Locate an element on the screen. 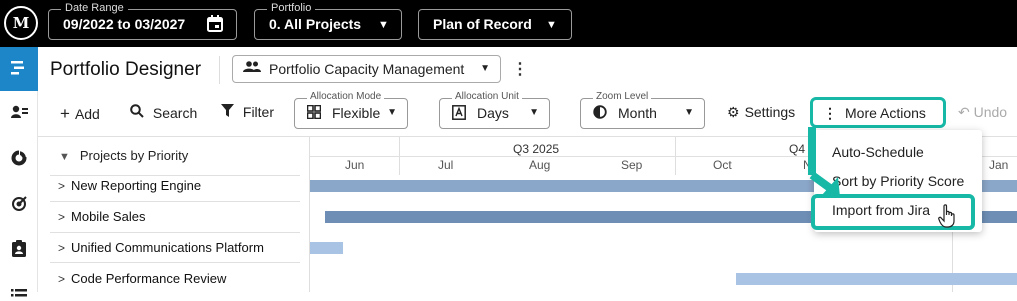 The height and width of the screenshot is (301, 1017). portfolio-label: Portfolio is located at coordinates (291, 8).